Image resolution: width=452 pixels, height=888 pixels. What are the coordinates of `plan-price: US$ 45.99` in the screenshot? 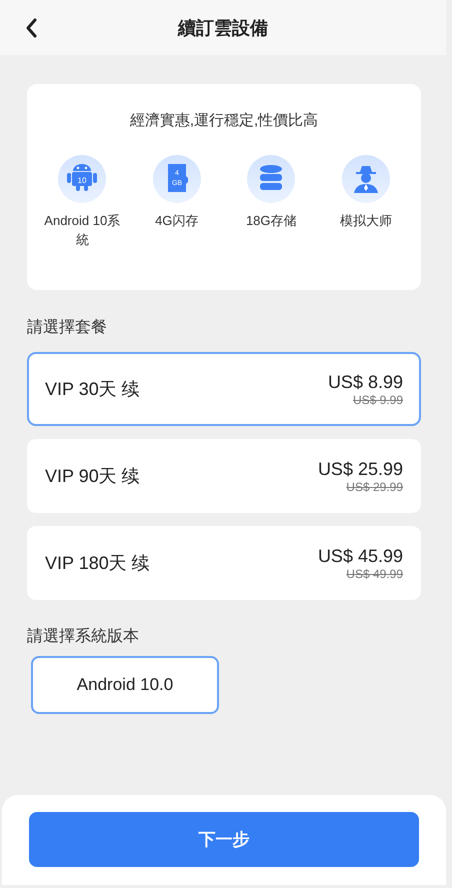 It's located at (360, 555).